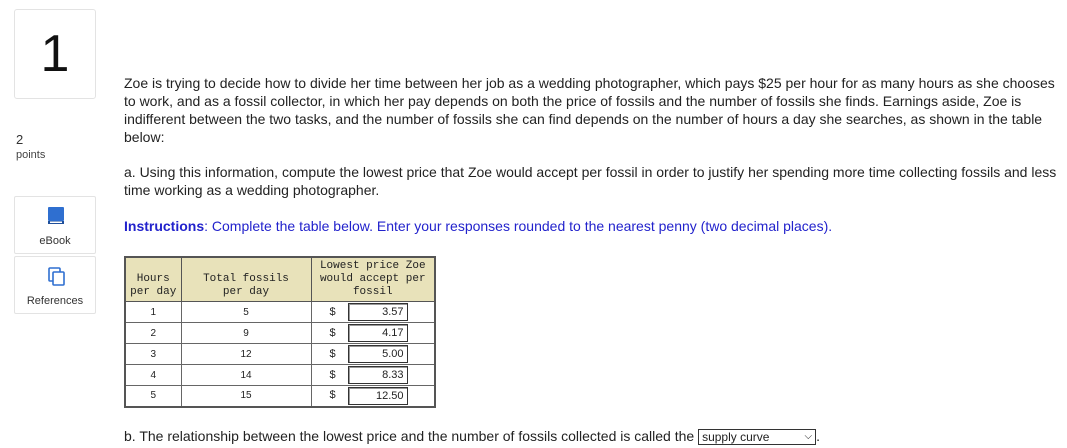 This screenshot has width=1067, height=448. What do you see at coordinates (153, 279) in the screenshot?
I see `header-hours: Hours per day` at bounding box center [153, 279].